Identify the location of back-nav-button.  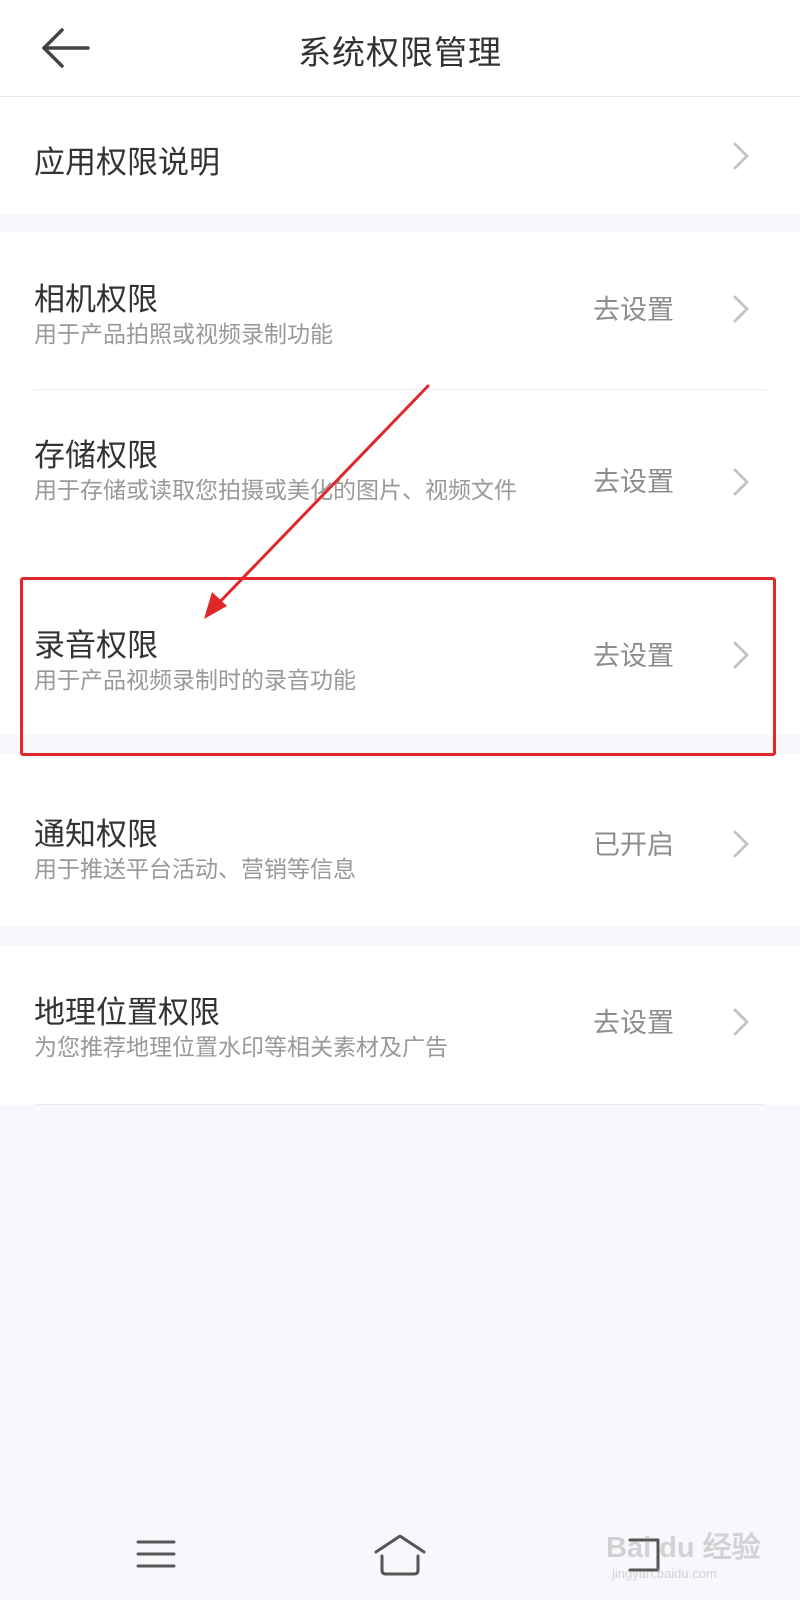
(644, 1556).